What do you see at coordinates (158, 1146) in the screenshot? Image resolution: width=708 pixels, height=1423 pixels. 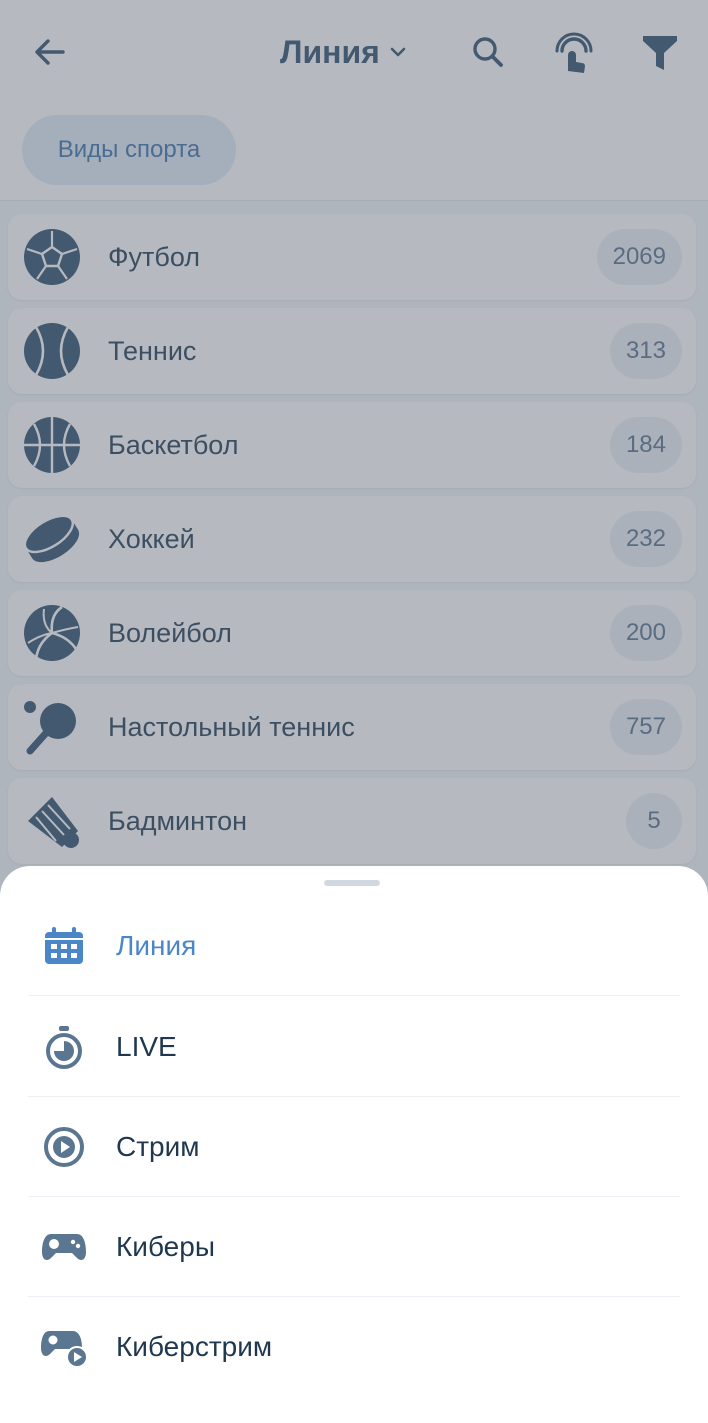 I see `menu-item-label: Стрим` at bounding box center [158, 1146].